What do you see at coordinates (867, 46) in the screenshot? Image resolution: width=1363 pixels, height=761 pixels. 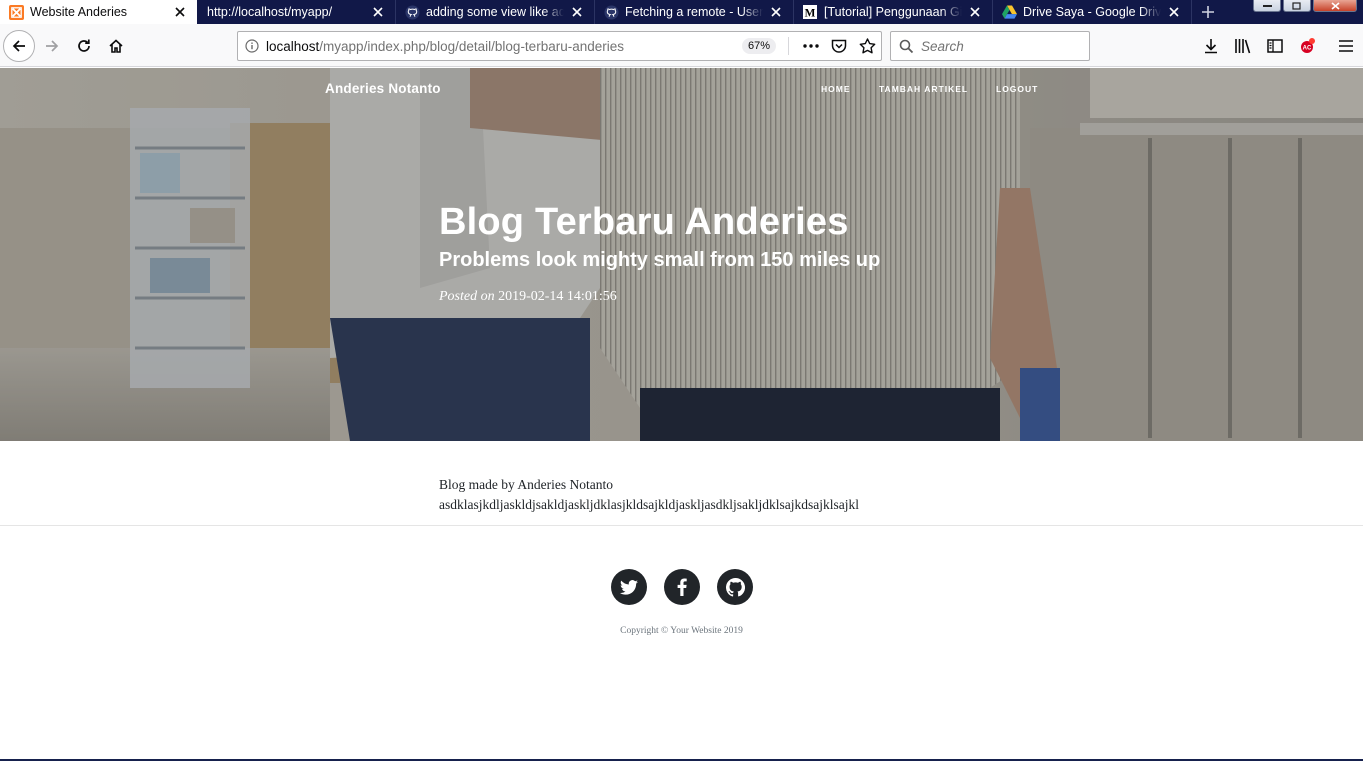 I see `bookmark-star-icon` at bounding box center [867, 46].